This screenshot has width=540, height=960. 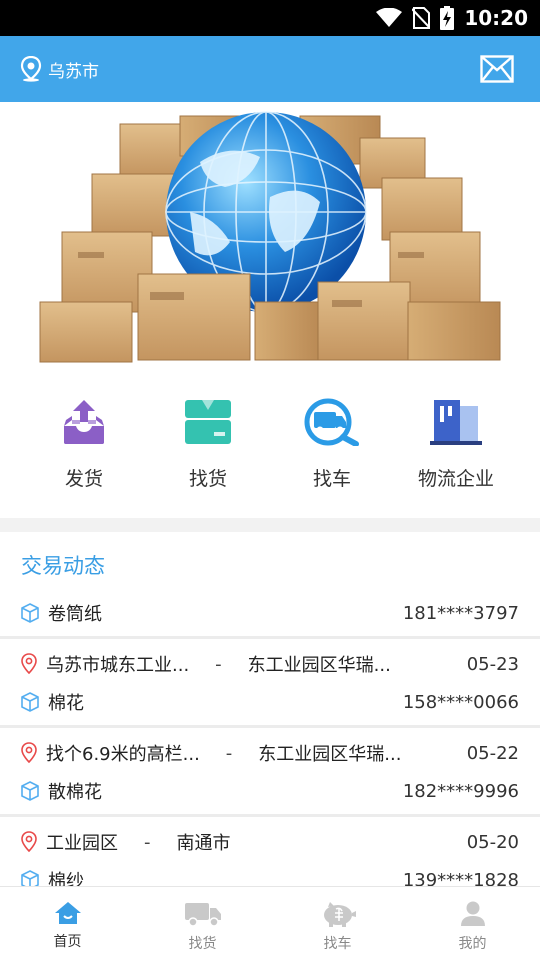 I want to click on trade-route-row: 乌苏市城东工业... - 东工业园区华瑞... 05-23, so click(x=270, y=664).